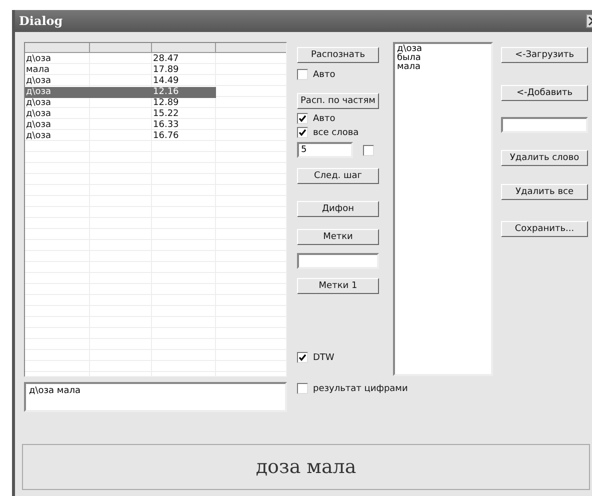 This screenshot has width=592, height=496. Describe the element at coordinates (325, 150) in the screenshot. I see `number-field: 5` at that location.